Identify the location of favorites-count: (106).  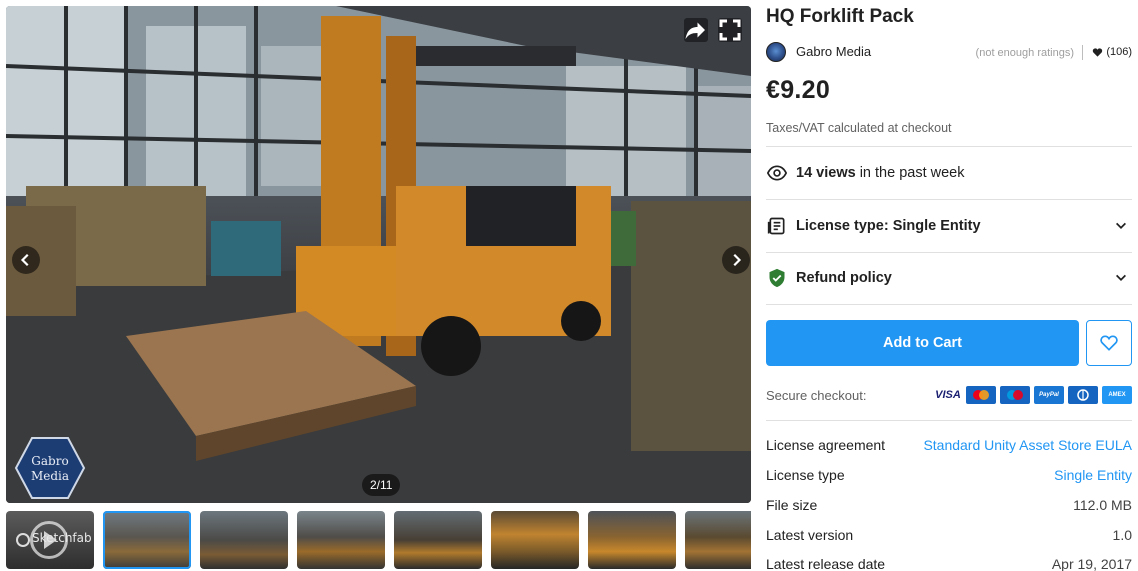
(1112, 52).